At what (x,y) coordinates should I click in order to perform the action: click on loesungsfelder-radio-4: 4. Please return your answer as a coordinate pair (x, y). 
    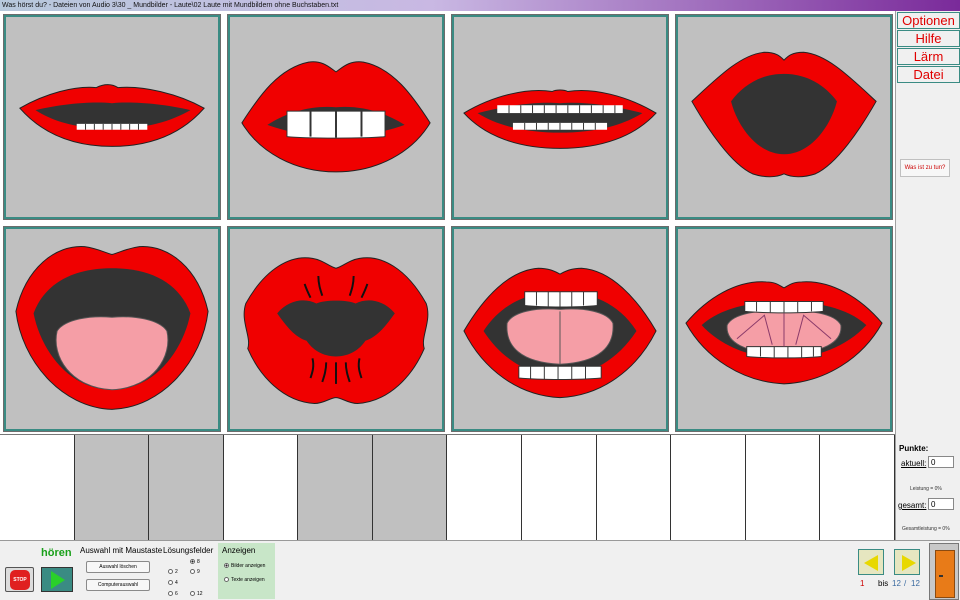
    Looking at the image, I should click on (173, 583).